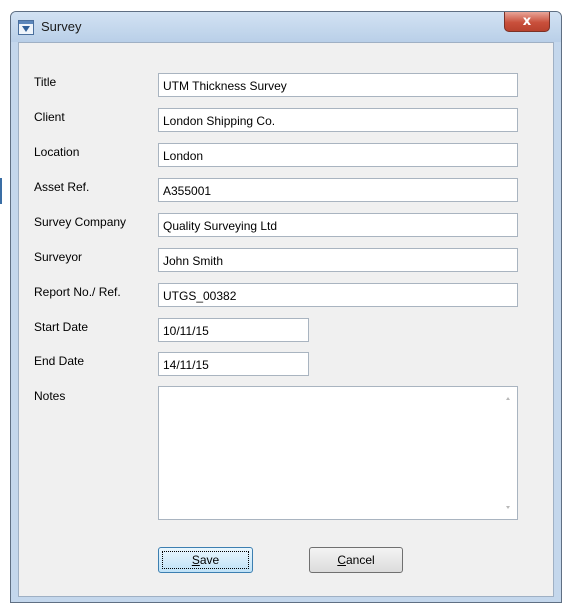  Describe the element at coordinates (195, 560) in the screenshot. I see `save-mnemonic: S` at that location.